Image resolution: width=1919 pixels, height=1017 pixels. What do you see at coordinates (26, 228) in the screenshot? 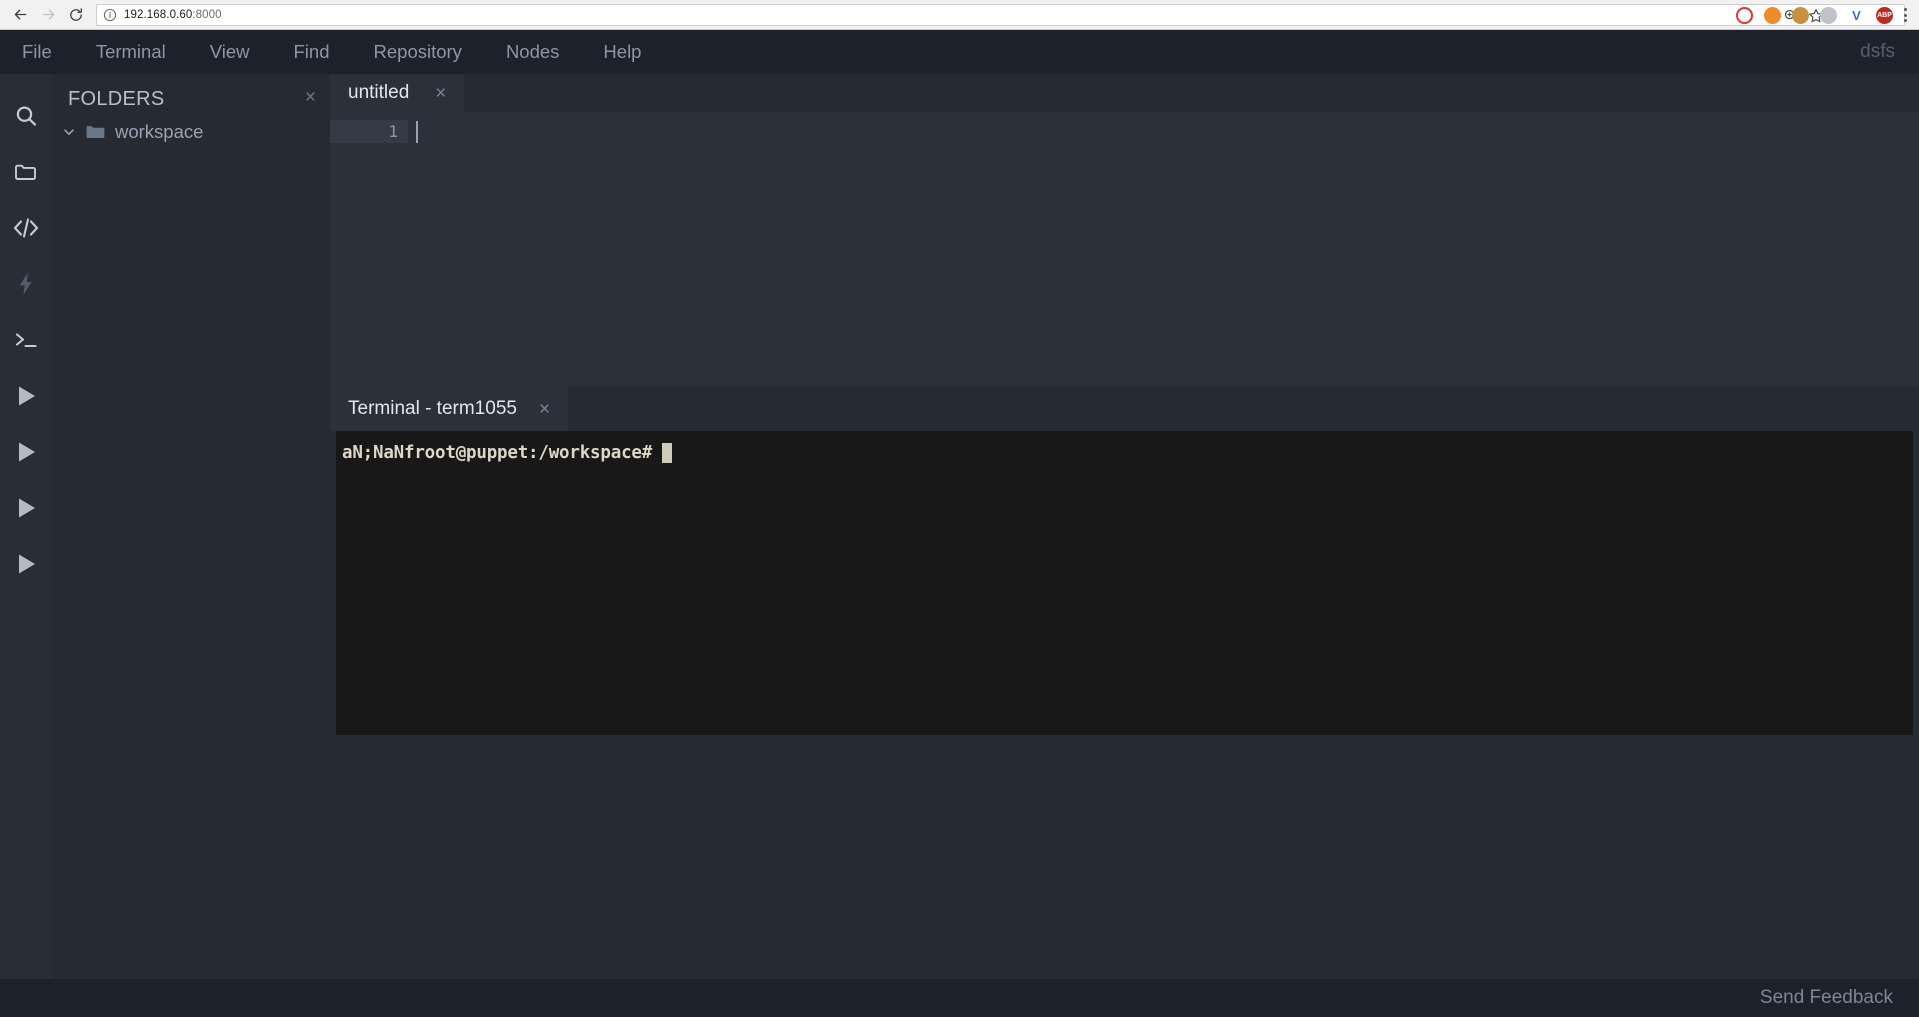
I see `code-icon` at bounding box center [26, 228].